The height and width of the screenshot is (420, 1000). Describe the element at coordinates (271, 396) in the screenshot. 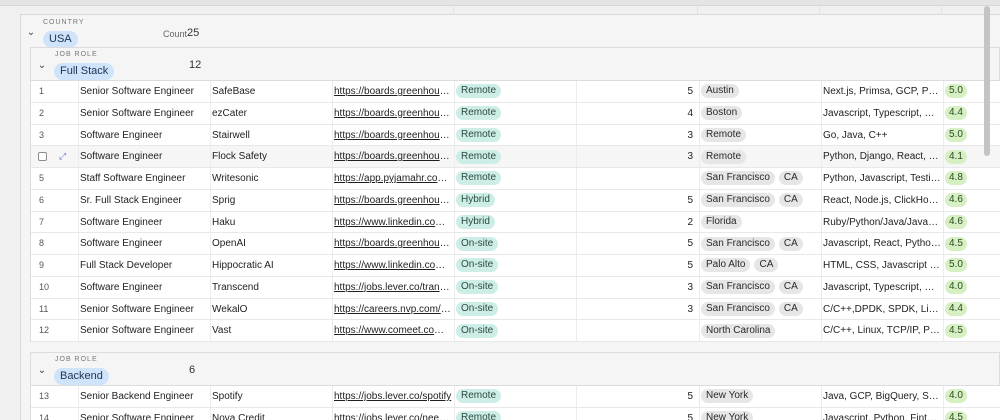

I see `company-cell: Spotify` at that location.